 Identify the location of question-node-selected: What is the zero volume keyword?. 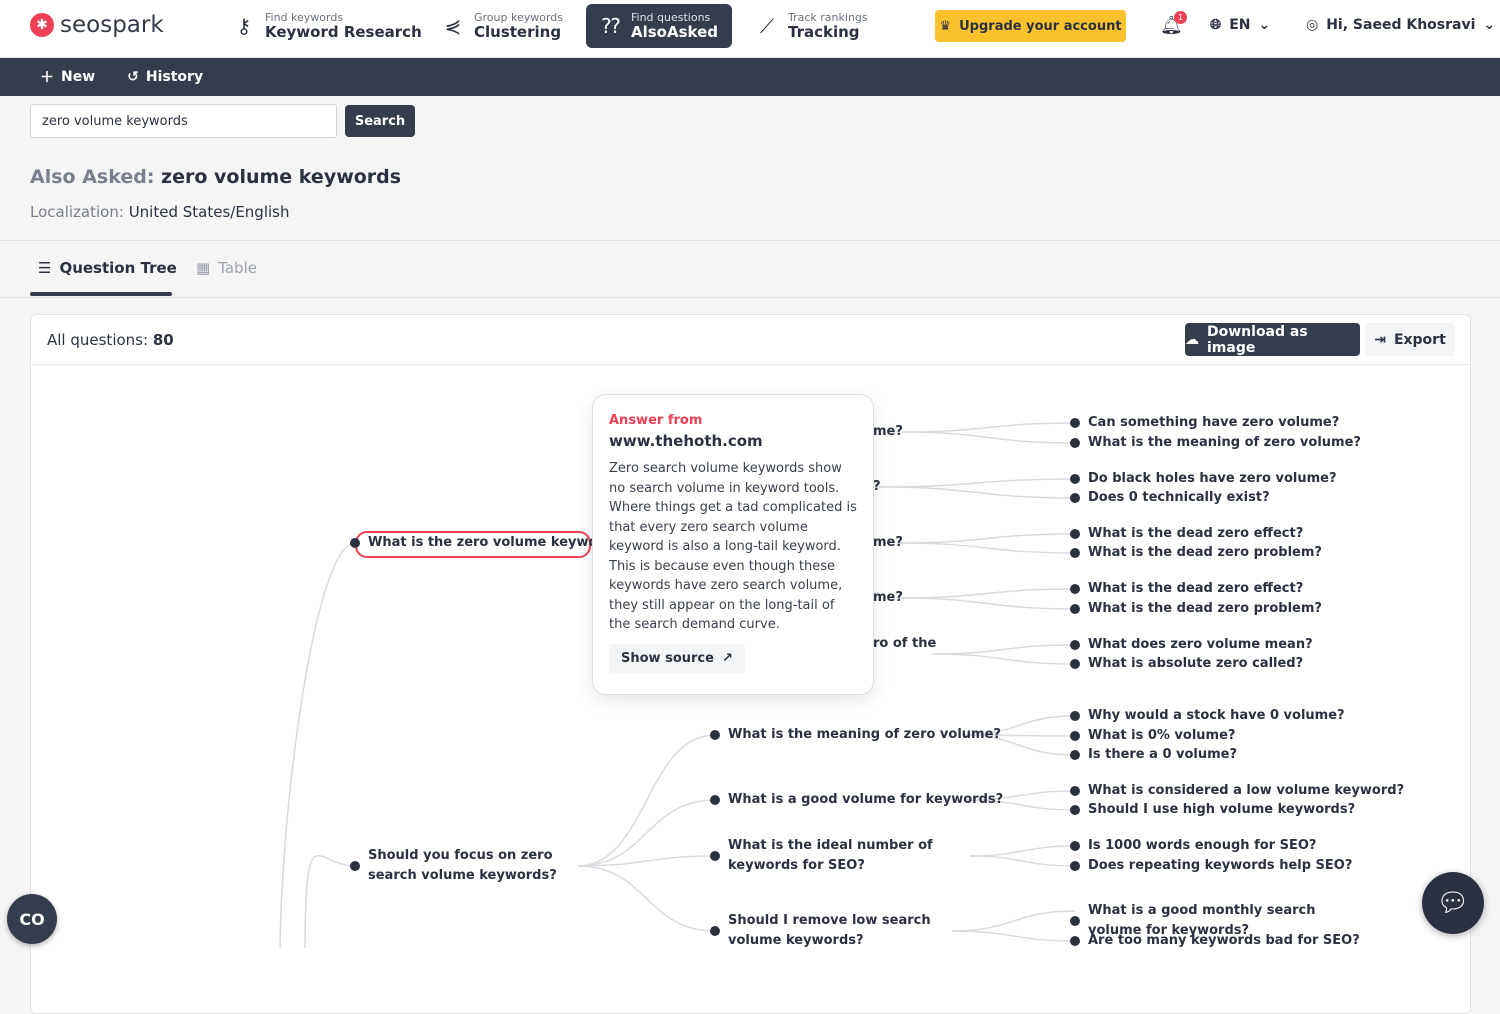
(494, 543).